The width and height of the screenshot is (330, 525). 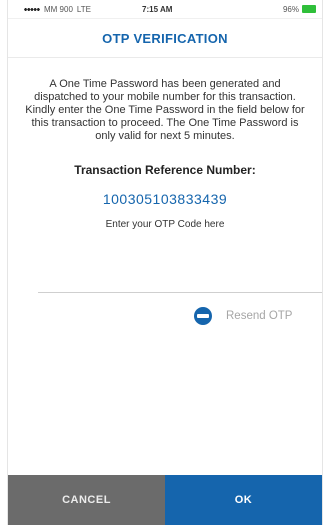 I want to click on cancel-button: CANCEL, so click(x=86, y=500).